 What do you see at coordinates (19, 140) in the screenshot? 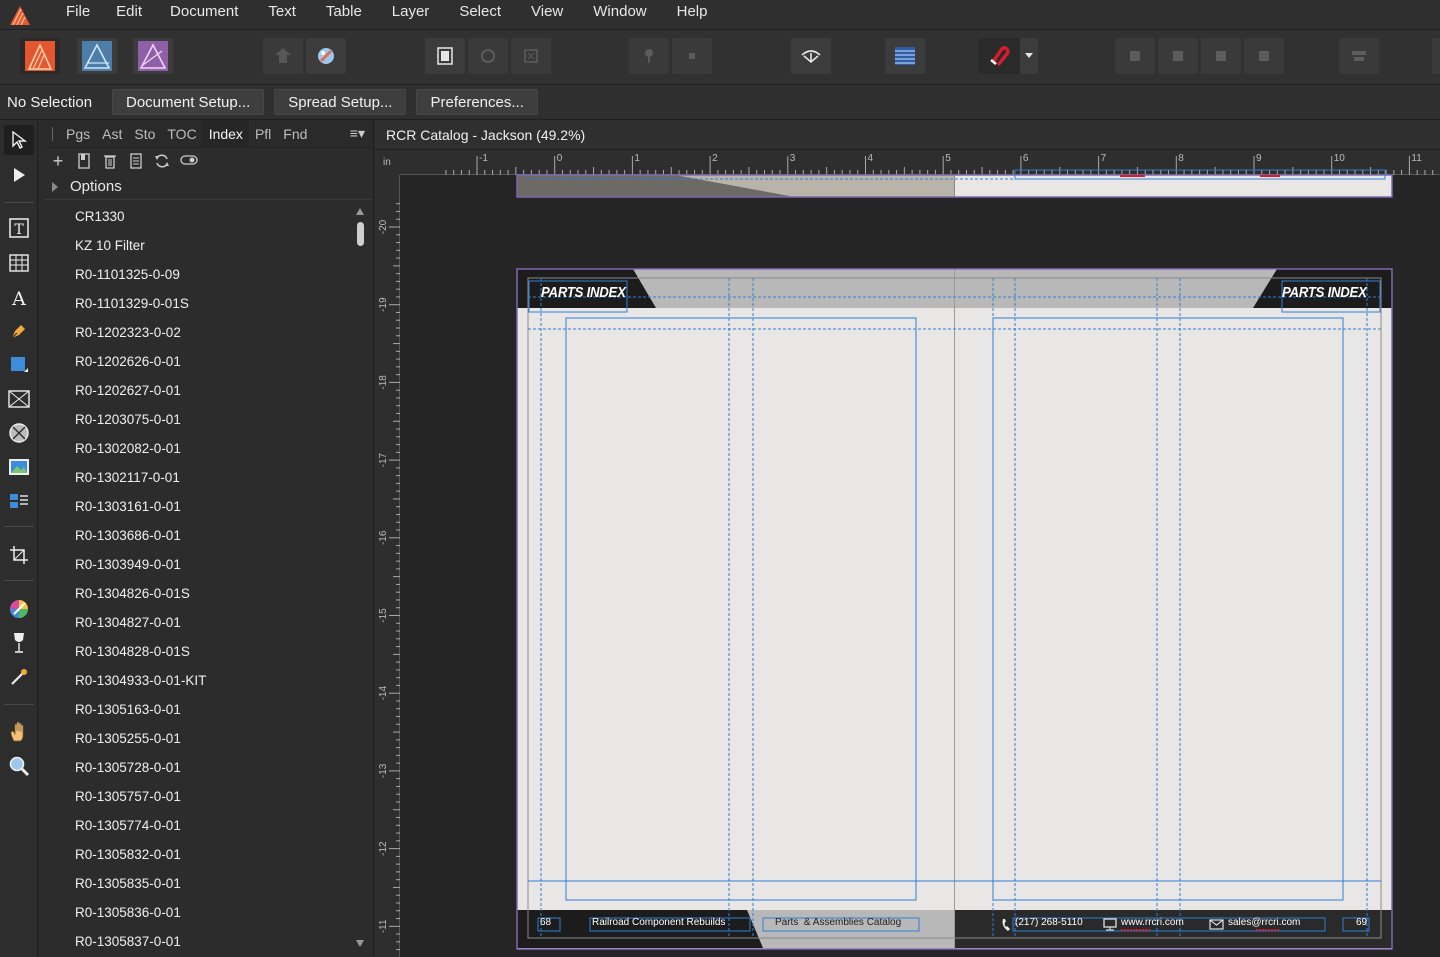
I see `move-tool` at bounding box center [19, 140].